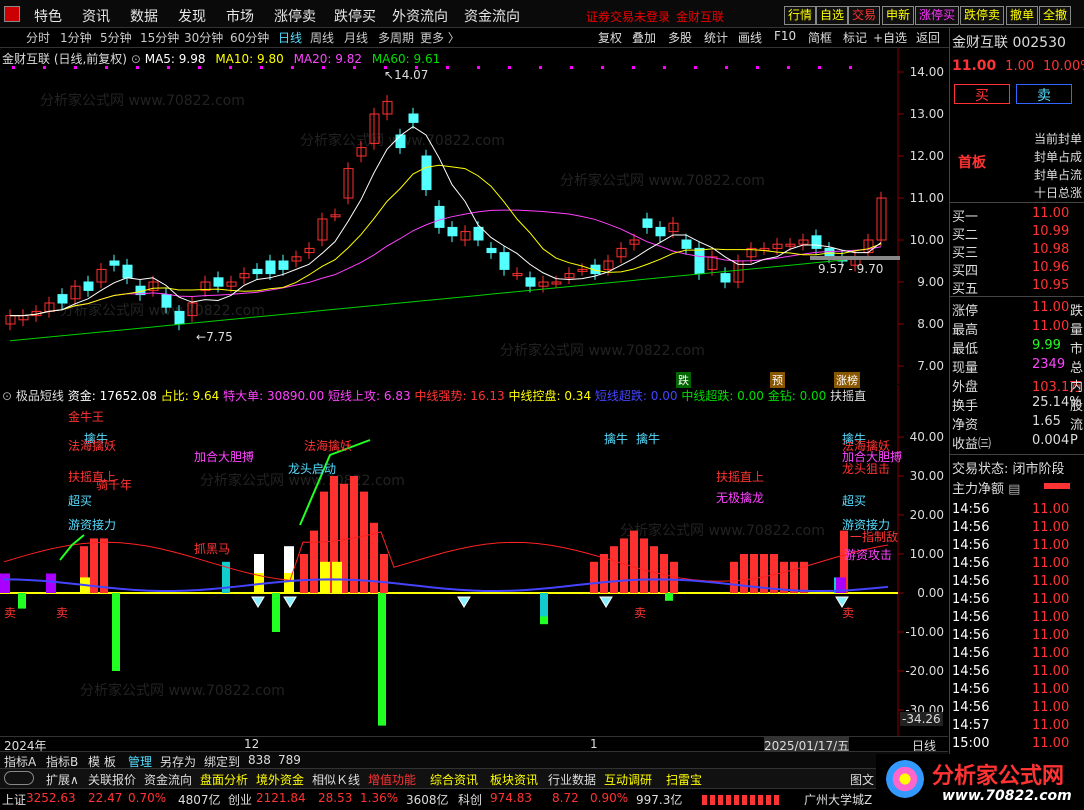 The width and height of the screenshot is (1084, 810). Describe the element at coordinates (22, 601) in the screenshot. I see `indicator-bar-green` at that location.